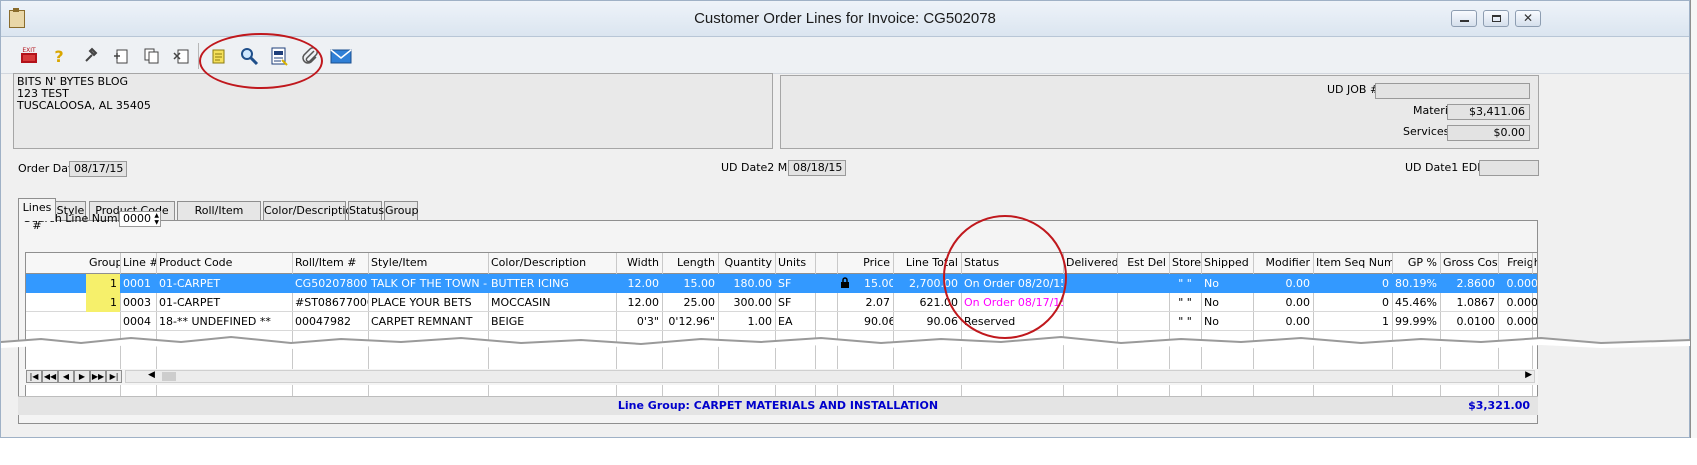 The width and height of the screenshot is (1697, 465). Describe the element at coordinates (758, 167) in the screenshot. I see `ud-date2-label: UD Date2 MD` at that location.